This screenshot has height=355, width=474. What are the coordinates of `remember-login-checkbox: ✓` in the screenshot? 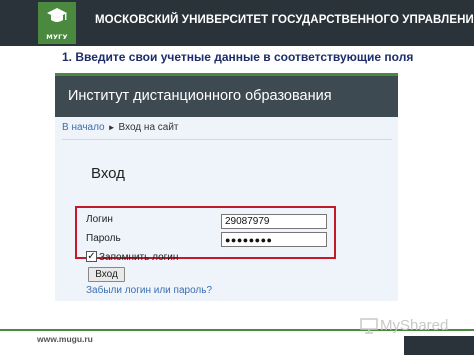 It's located at (91, 256).